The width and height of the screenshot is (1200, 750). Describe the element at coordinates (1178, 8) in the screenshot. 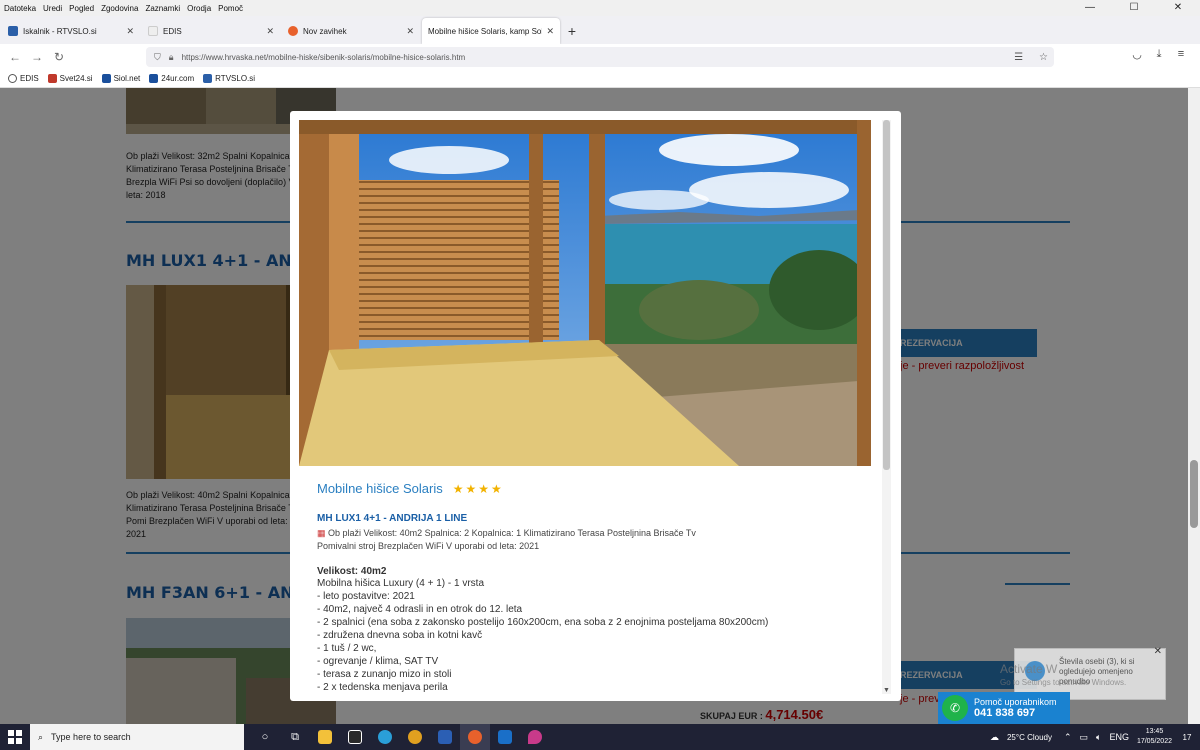

I see `close-window-button: ✕` at that location.